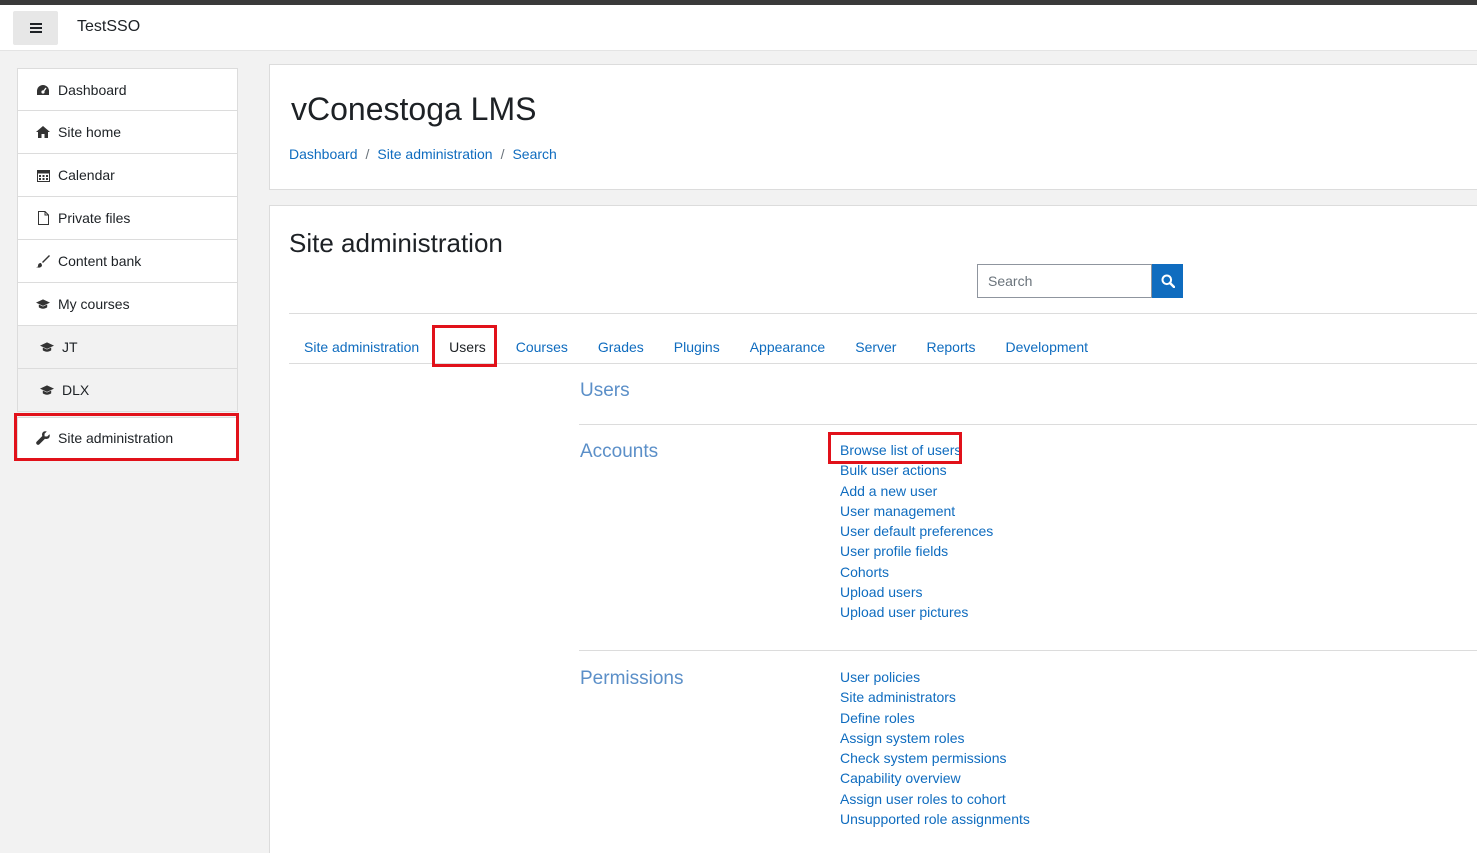 Image resolution: width=1477 pixels, height=853 pixels. What do you see at coordinates (35, 28) in the screenshot?
I see `hamburger-menu-icon` at bounding box center [35, 28].